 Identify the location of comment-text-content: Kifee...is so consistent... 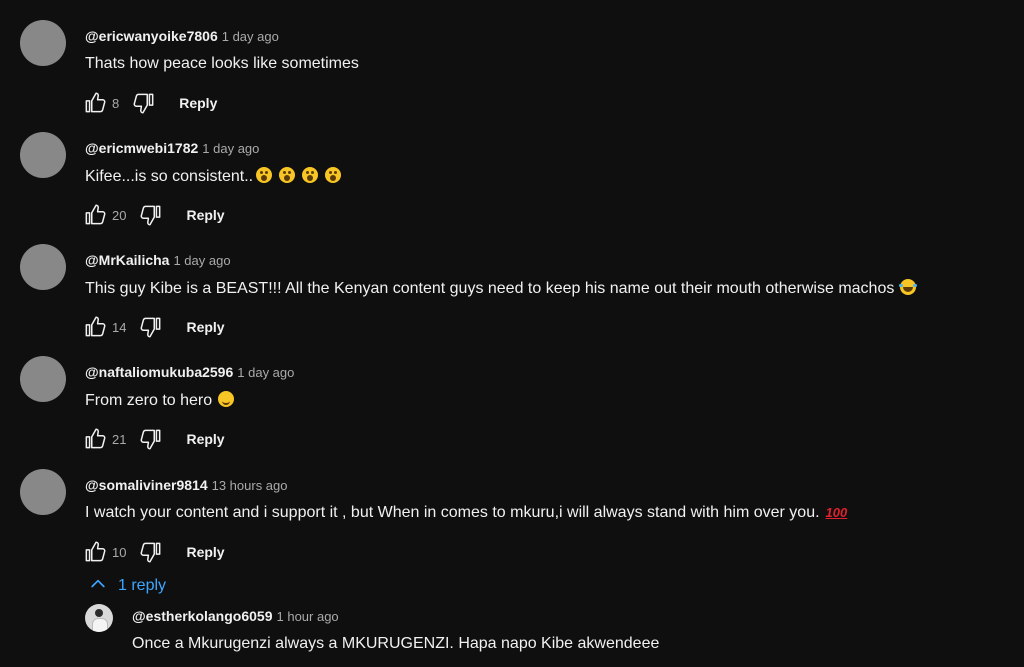
(169, 176).